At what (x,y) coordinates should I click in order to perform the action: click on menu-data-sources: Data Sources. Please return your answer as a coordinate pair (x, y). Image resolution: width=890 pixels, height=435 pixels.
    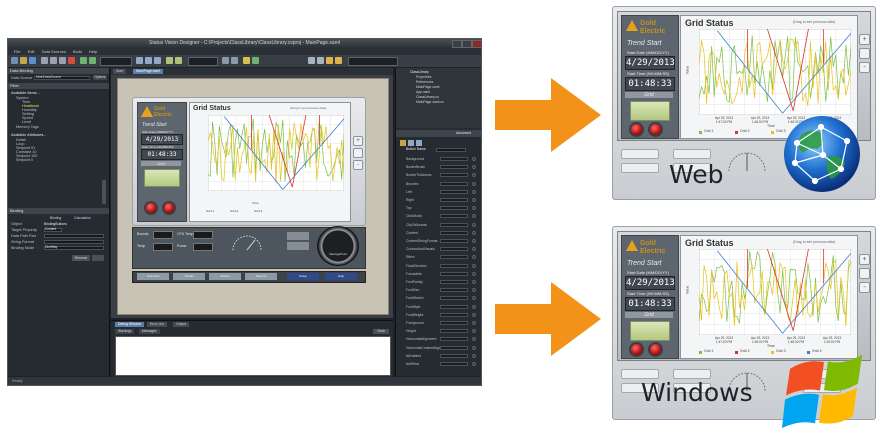
    Looking at the image, I should click on (54, 51).